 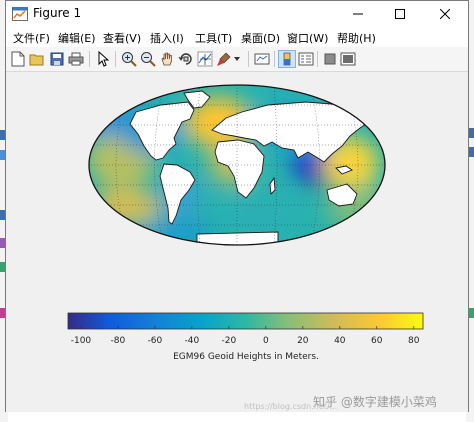 I want to click on menu-desktop: 桌面(D), so click(x=260, y=38).